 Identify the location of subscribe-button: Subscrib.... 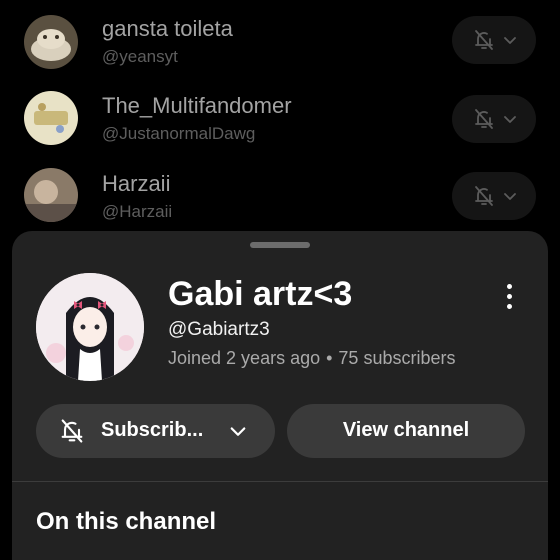
(155, 431).